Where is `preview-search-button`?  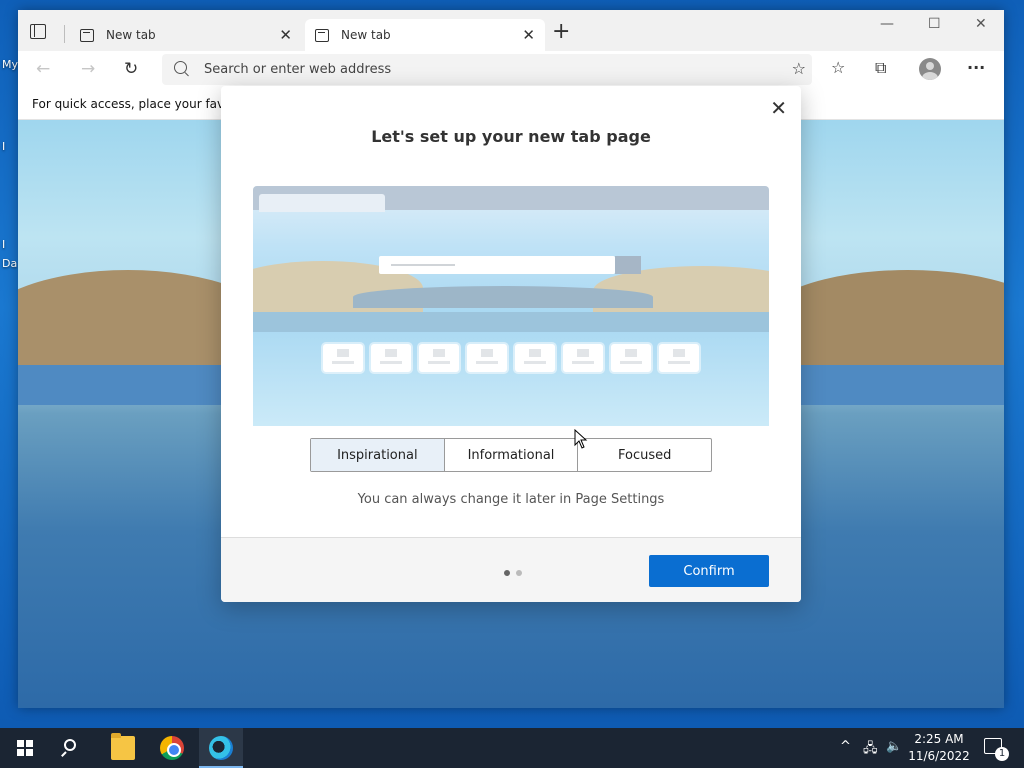
preview-search-button is located at coordinates (628, 265).